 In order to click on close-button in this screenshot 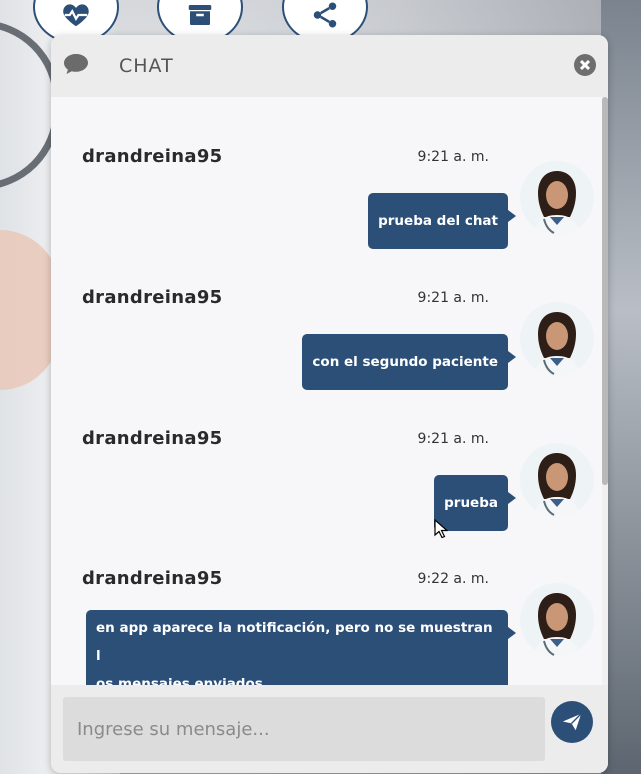, I will do `click(585, 65)`.